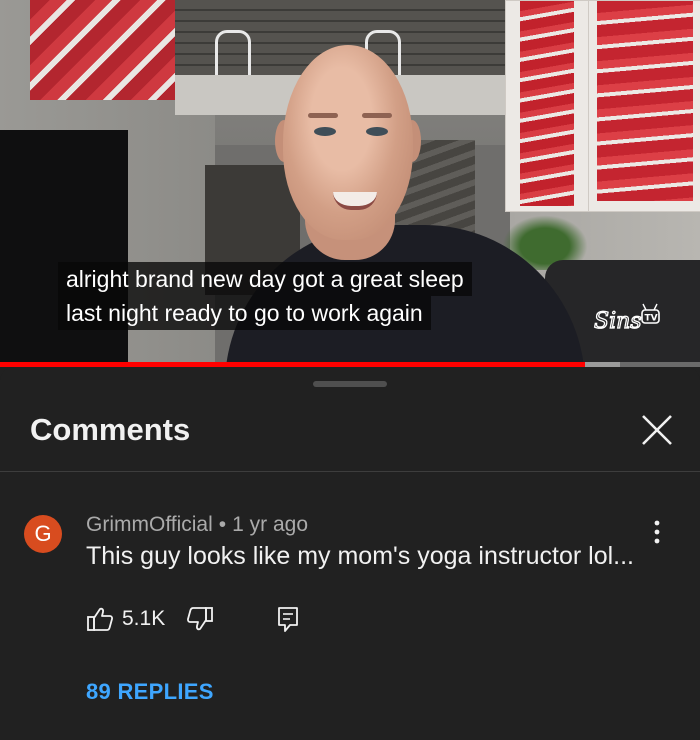  I want to click on channel-logo: Sins TV, so click(626, 318).